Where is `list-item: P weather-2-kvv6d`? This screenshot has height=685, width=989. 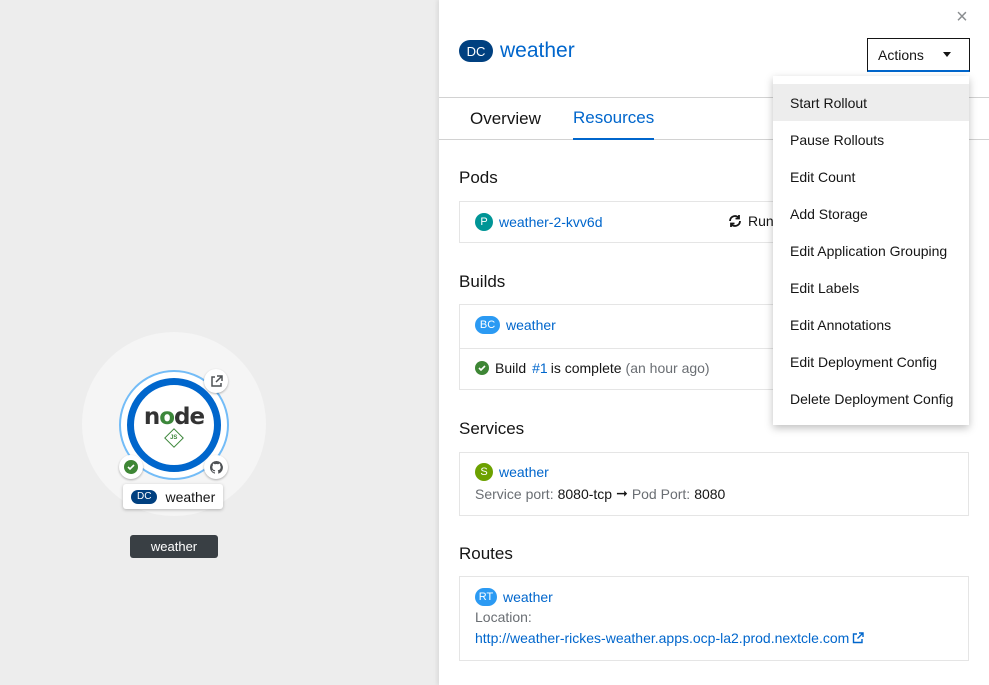 list-item: P weather-2-kvv6d is located at coordinates (539, 222).